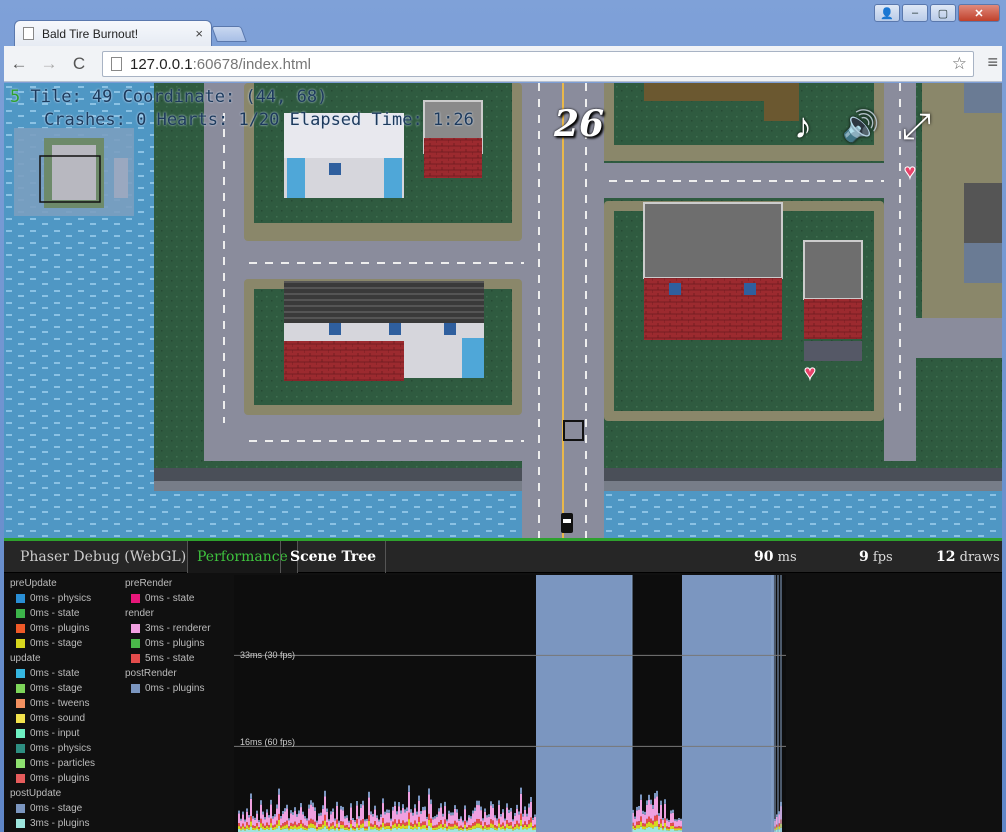 The width and height of the screenshot is (1006, 832). Describe the element at coordinates (803, 126) in the screenshot. I see `music-icon: ♪` at that location.